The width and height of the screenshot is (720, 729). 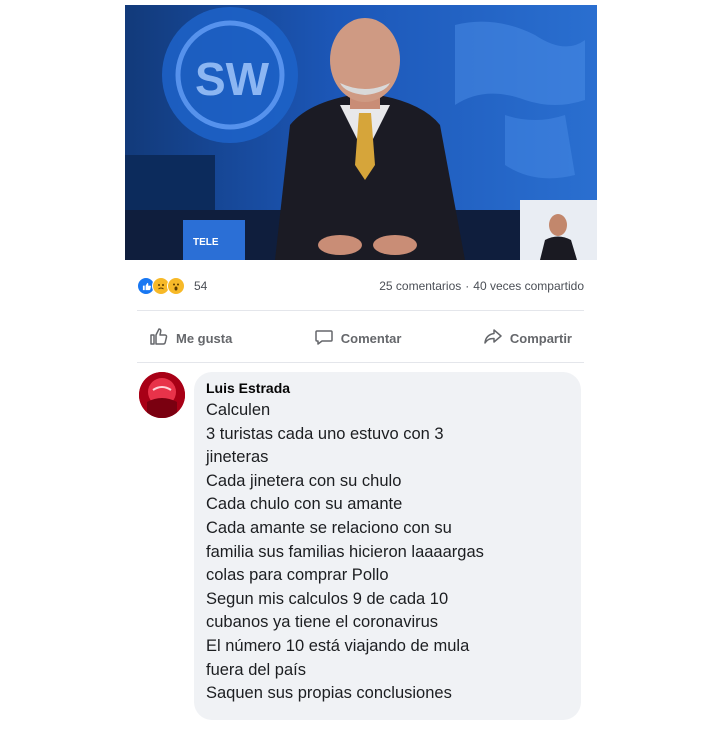 What do you see at coordinates (322, 622) in the screenshot?
I see `comment-line: cubanos ya tiene el coronavirus` at bounding box center [322, 622].